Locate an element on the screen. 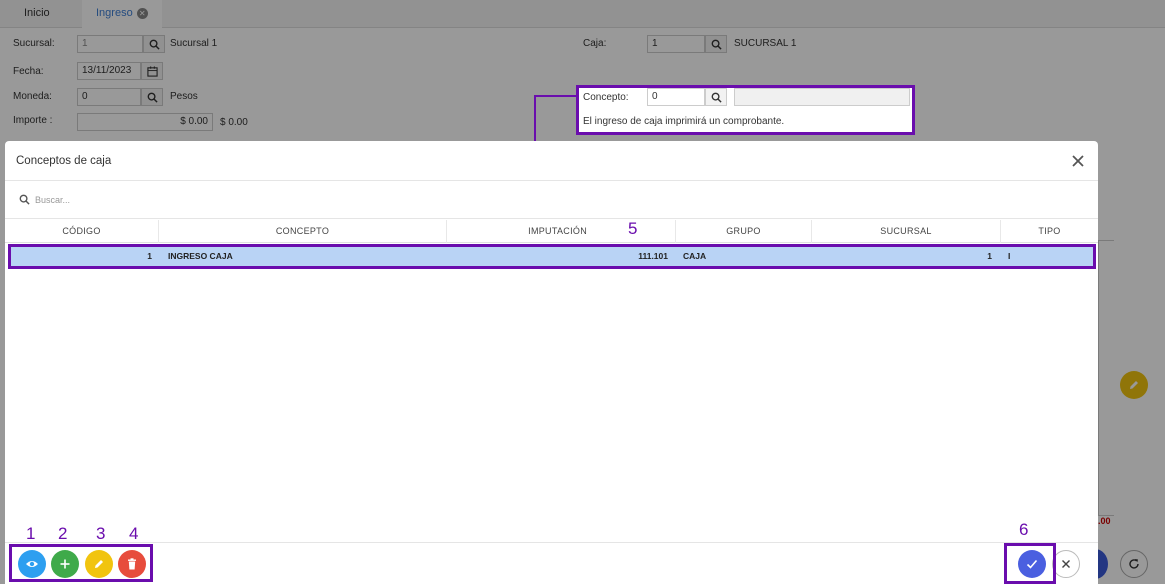  cell-concepto: INGRESO CAJA is located at coordinates (200, 256).